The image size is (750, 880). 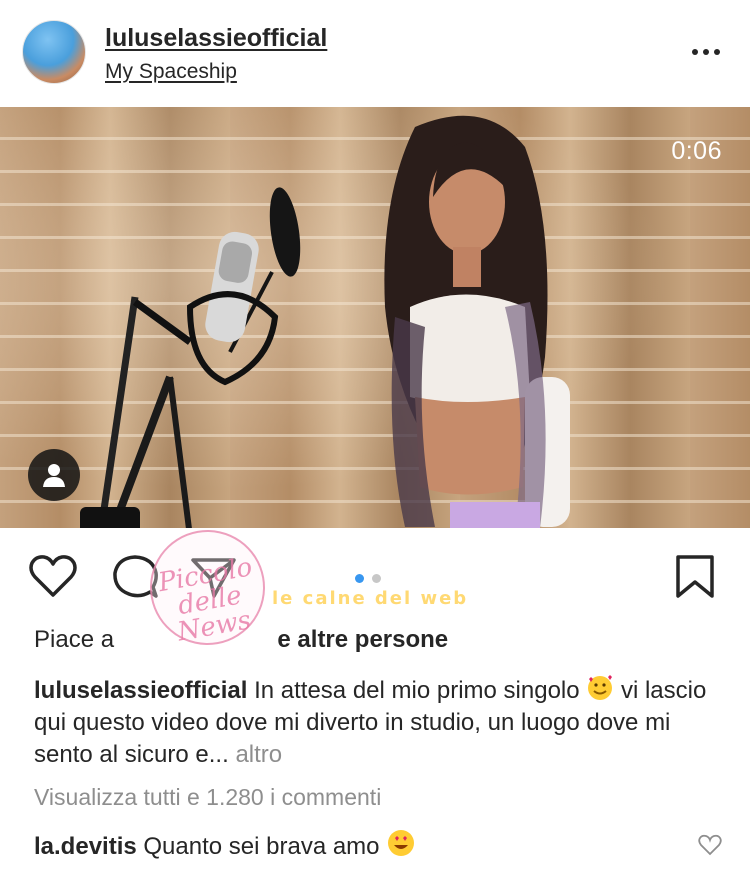 I want to click on more-options-button, so click(x=706, y=52).